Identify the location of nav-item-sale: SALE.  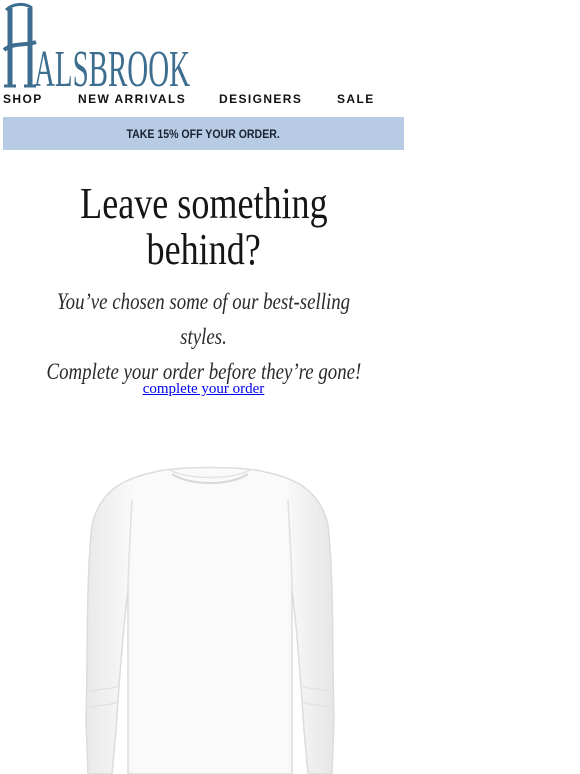
(356, 99).